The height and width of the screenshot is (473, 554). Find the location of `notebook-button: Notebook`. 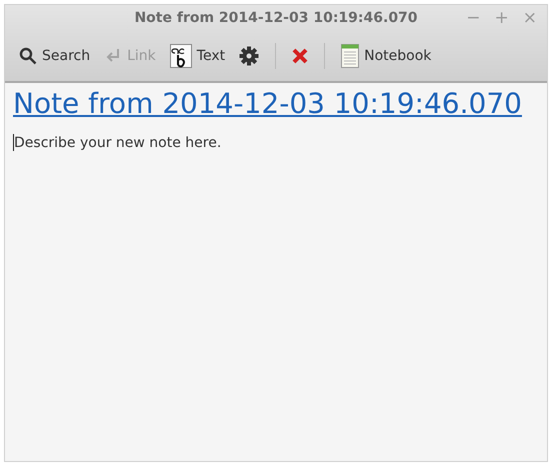

notebook-button: Notebook is located at coordinates (386, 56).